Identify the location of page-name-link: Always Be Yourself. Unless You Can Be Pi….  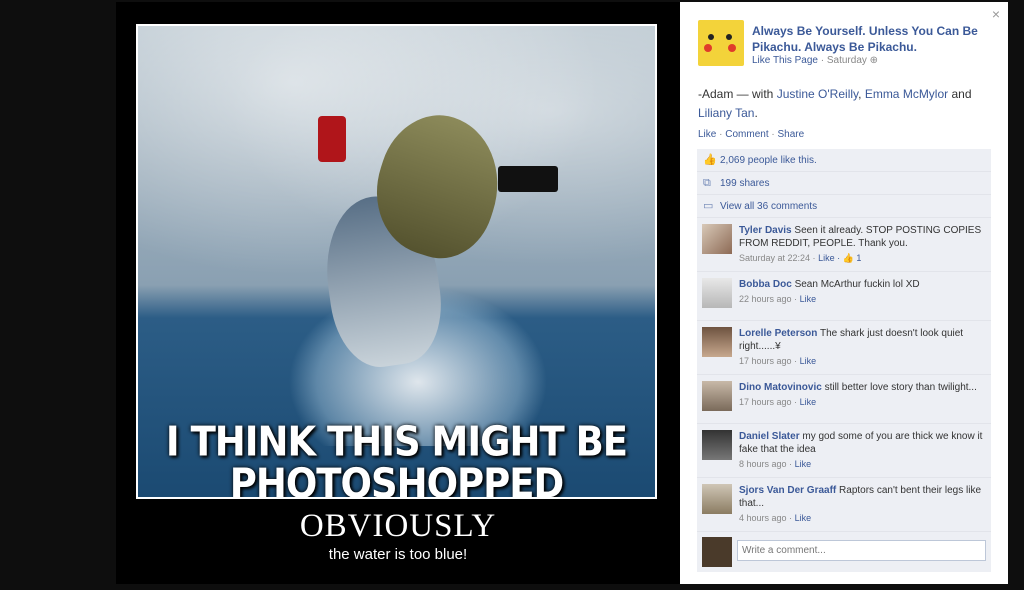
(872, 39).